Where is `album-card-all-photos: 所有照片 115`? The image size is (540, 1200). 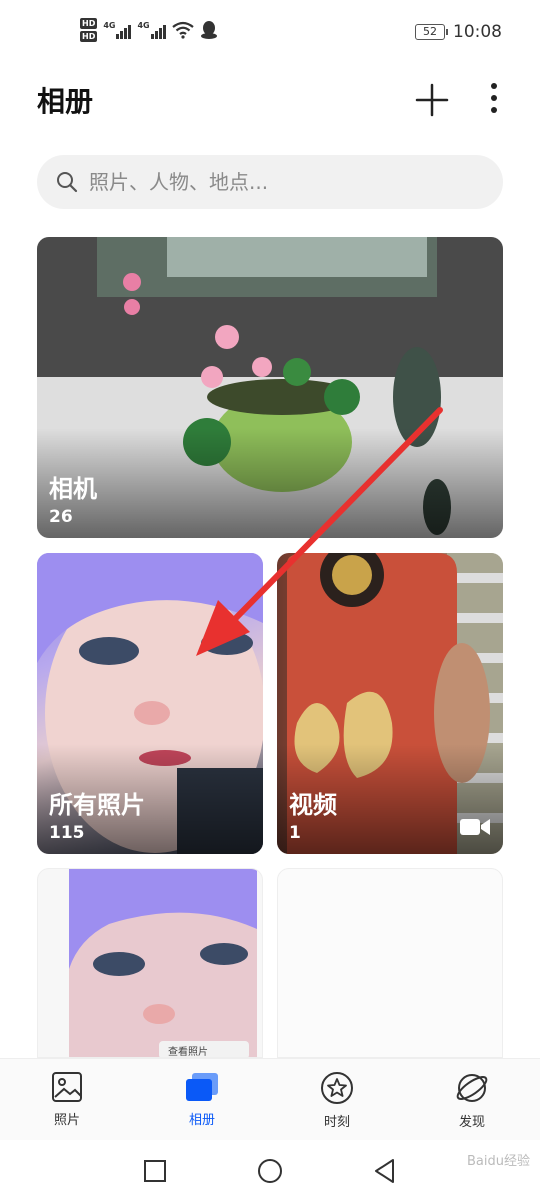
album-card-all-photos: 所有照片 115 is located at coordinates (150, 703).